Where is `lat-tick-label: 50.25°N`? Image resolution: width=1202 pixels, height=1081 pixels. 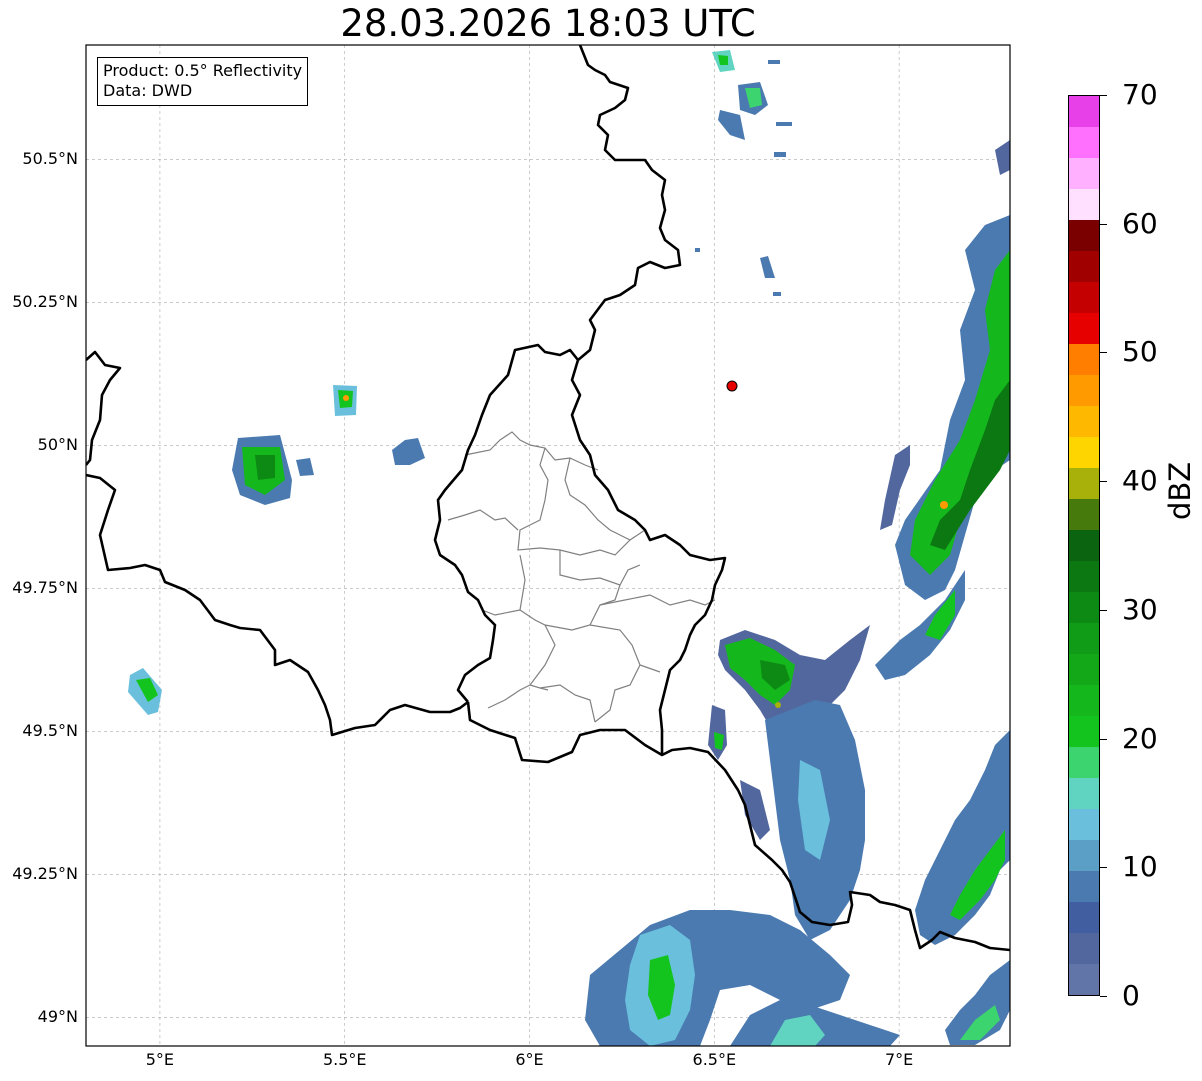 lat-tick-label: 50.25°N is located at coordinates (45, 302).